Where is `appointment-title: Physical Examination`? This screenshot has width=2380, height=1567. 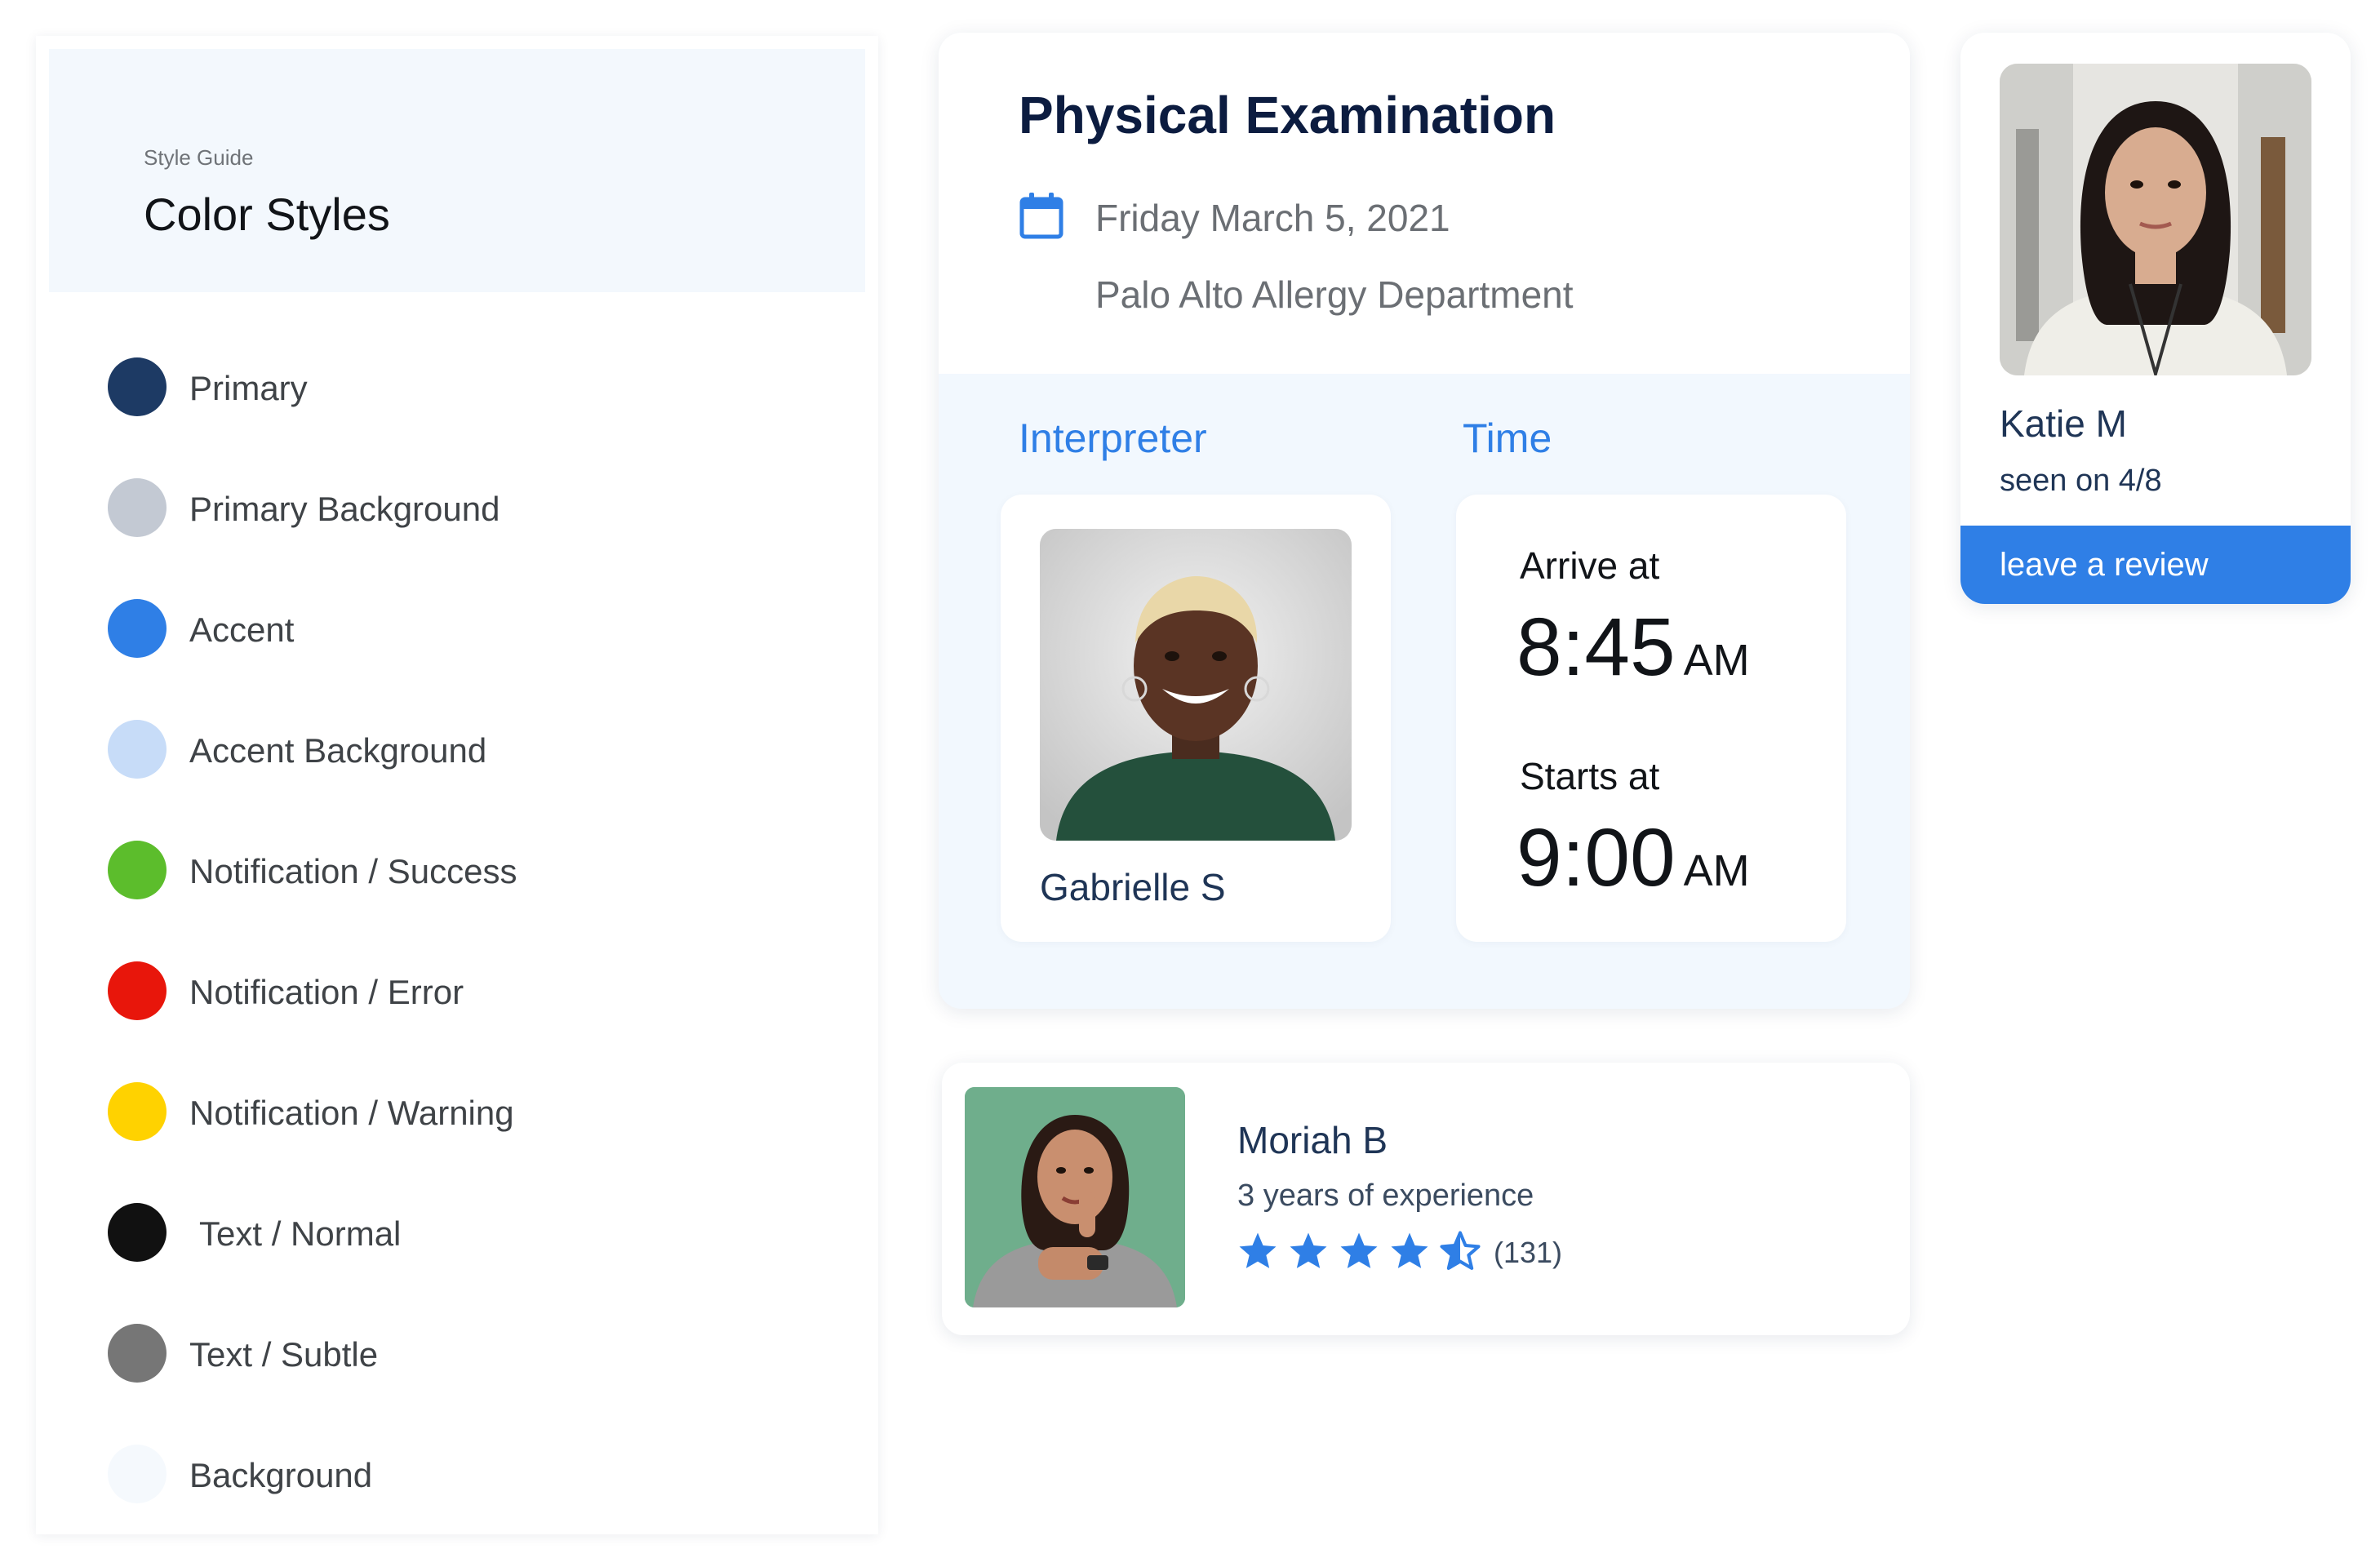 appointment-title: Physical Examination is located at coordinates (1288, 115).